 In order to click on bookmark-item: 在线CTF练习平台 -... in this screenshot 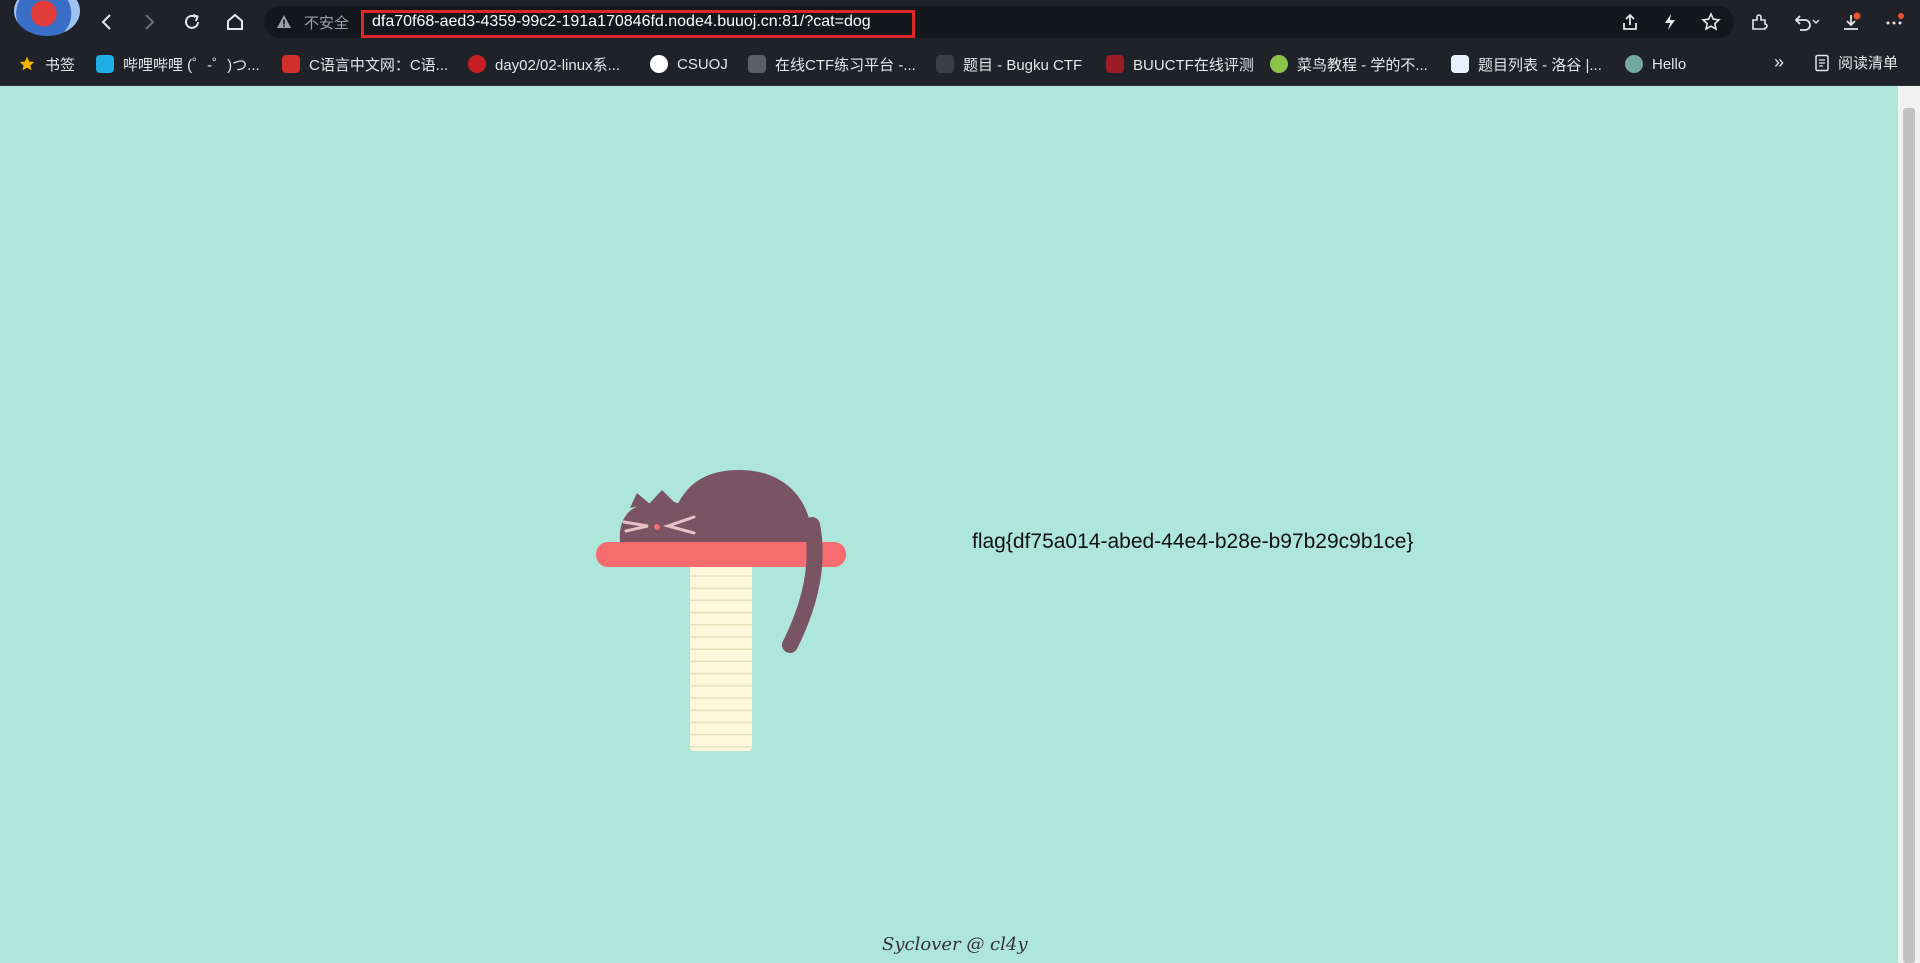, I will do `click(832, 64)`.